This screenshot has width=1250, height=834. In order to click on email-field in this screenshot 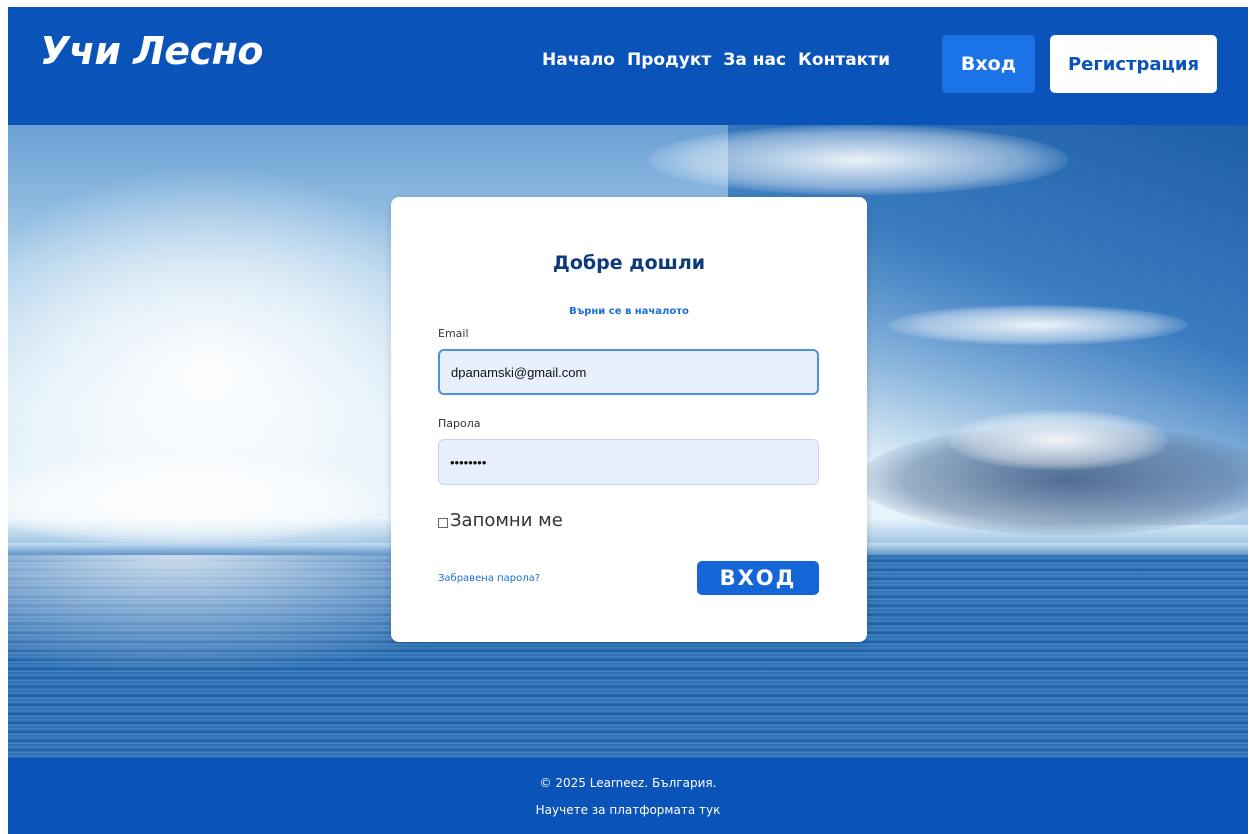, I will do `click(628, 372)`.